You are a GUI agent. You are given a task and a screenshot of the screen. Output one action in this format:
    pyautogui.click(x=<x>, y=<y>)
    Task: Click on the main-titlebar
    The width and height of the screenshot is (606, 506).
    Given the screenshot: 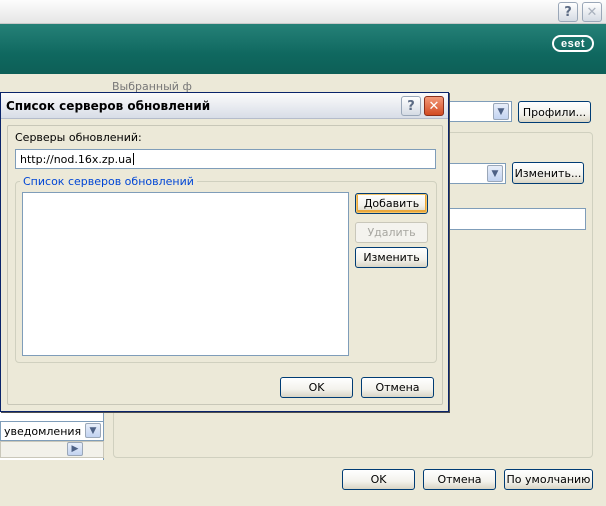 What is the action you would take?
    pyautogui.click(x=303, y=12)
    